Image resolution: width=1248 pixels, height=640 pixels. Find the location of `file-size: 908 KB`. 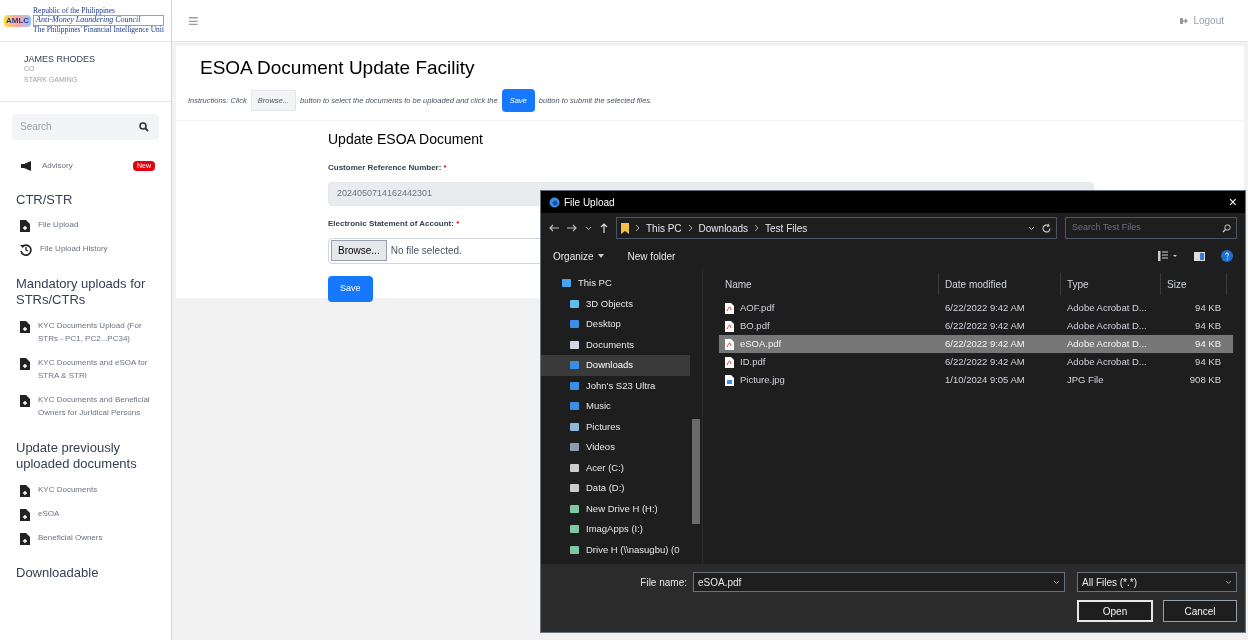

file-size: 908 KB is located at coordinates (1205, 379).